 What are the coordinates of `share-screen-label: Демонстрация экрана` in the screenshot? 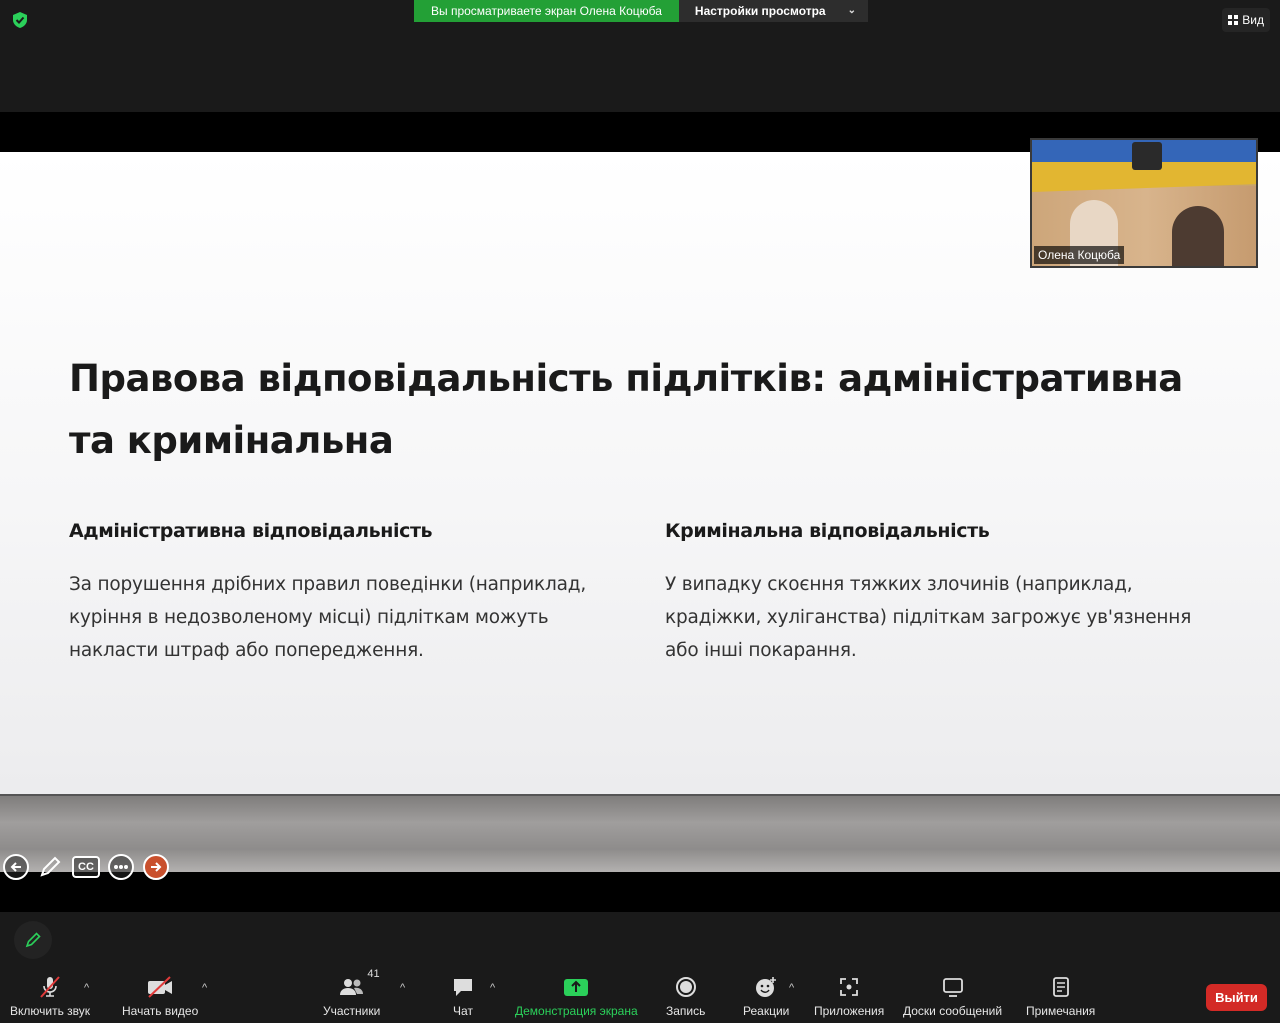 It's located at (576, 1011).